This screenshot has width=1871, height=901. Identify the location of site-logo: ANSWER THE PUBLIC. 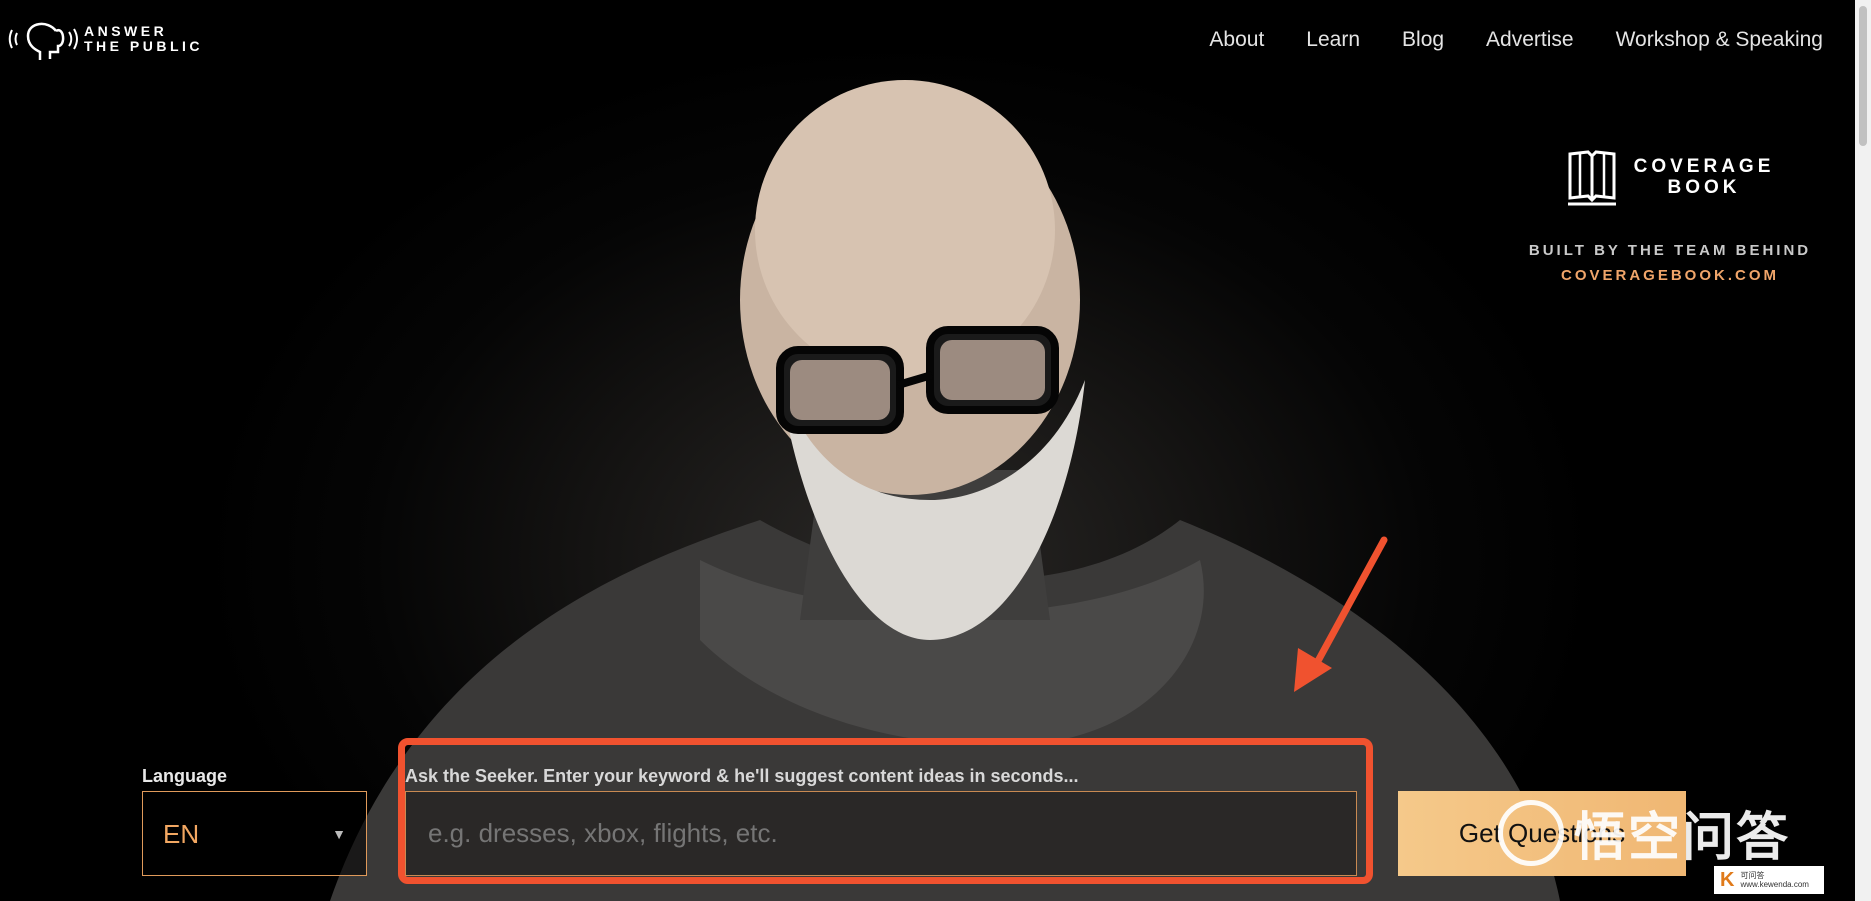
(105, 39).